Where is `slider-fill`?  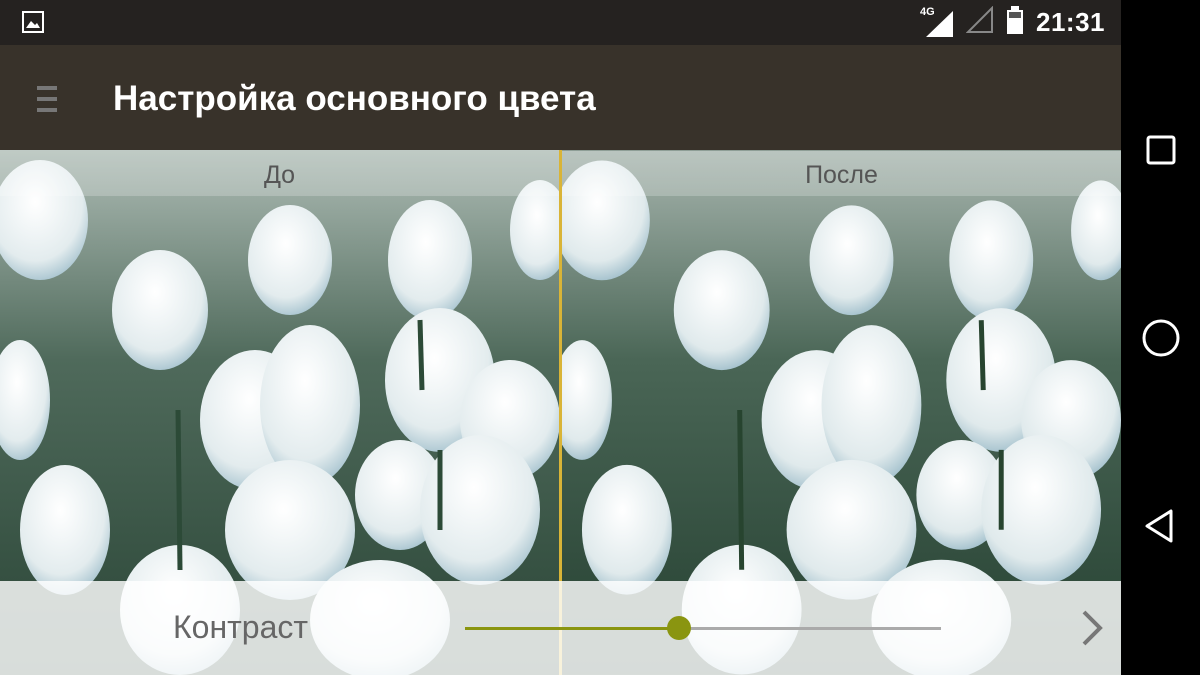 slider-fill is located at coordinates (572, 628).